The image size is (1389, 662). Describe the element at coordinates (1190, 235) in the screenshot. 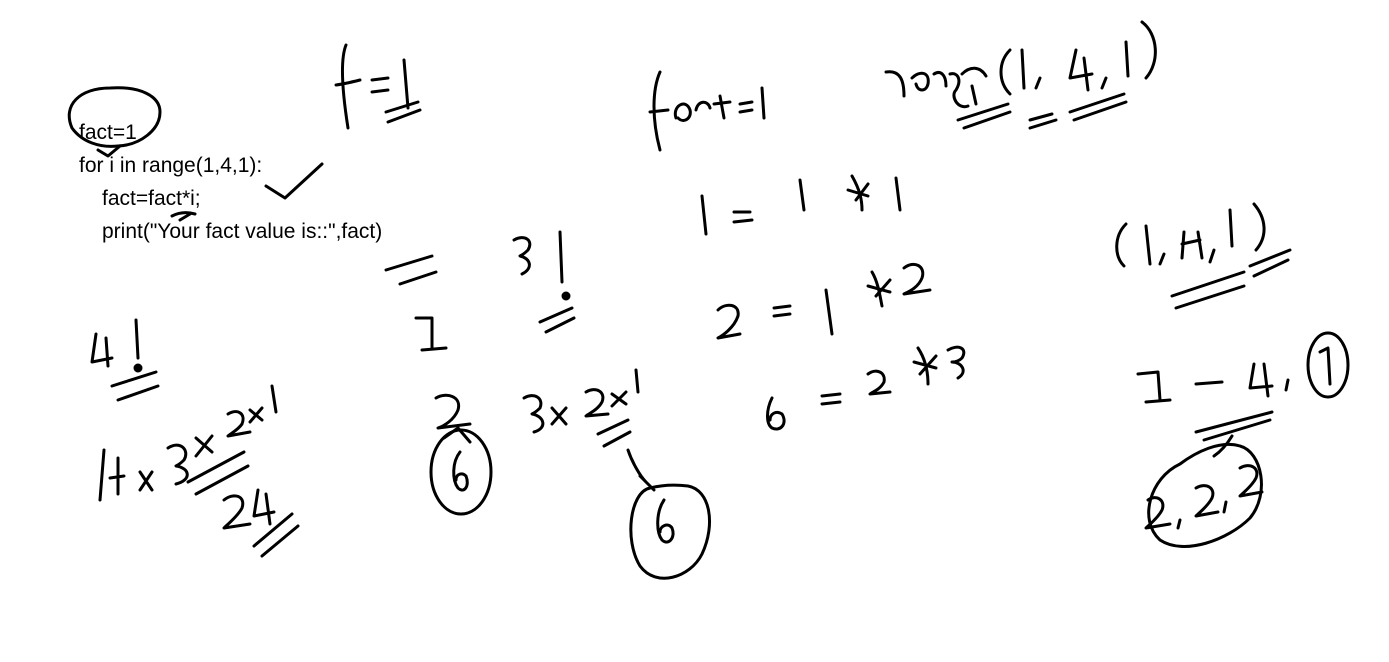

I see `handwriting-paren-141-right` at that location.